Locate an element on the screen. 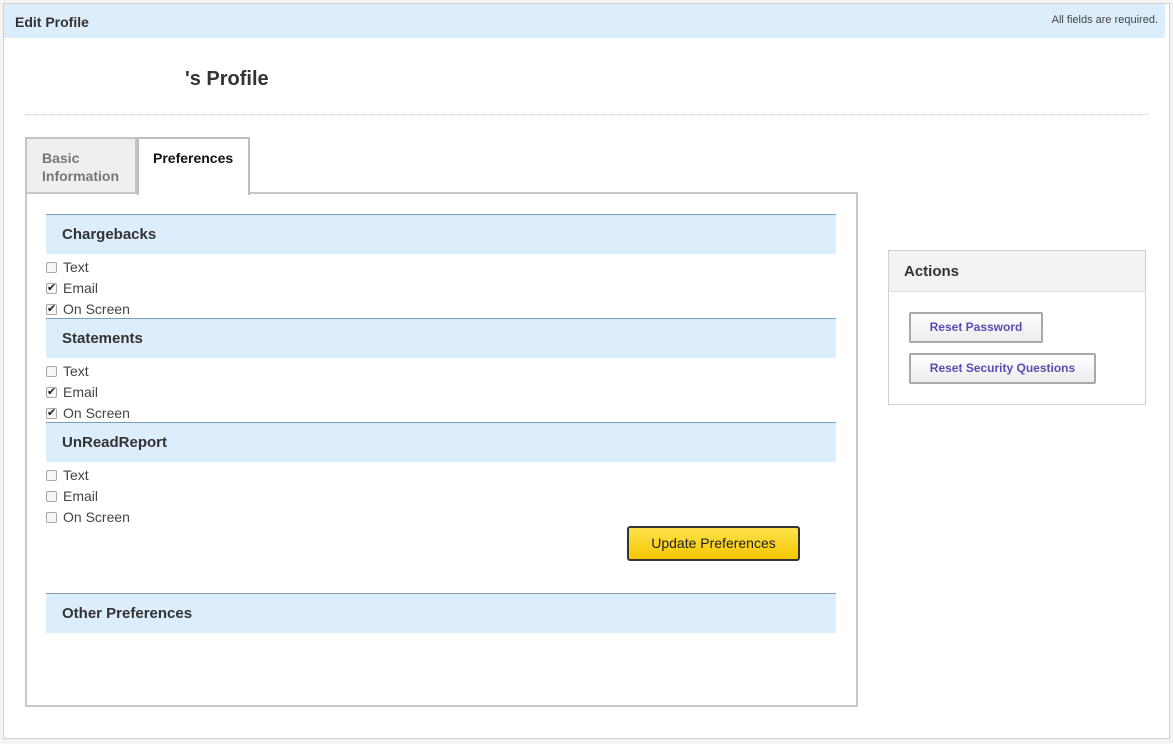 This screenshot has height=744, width=1173. section-title: Other Preferences is located at coordinates (127, 613).